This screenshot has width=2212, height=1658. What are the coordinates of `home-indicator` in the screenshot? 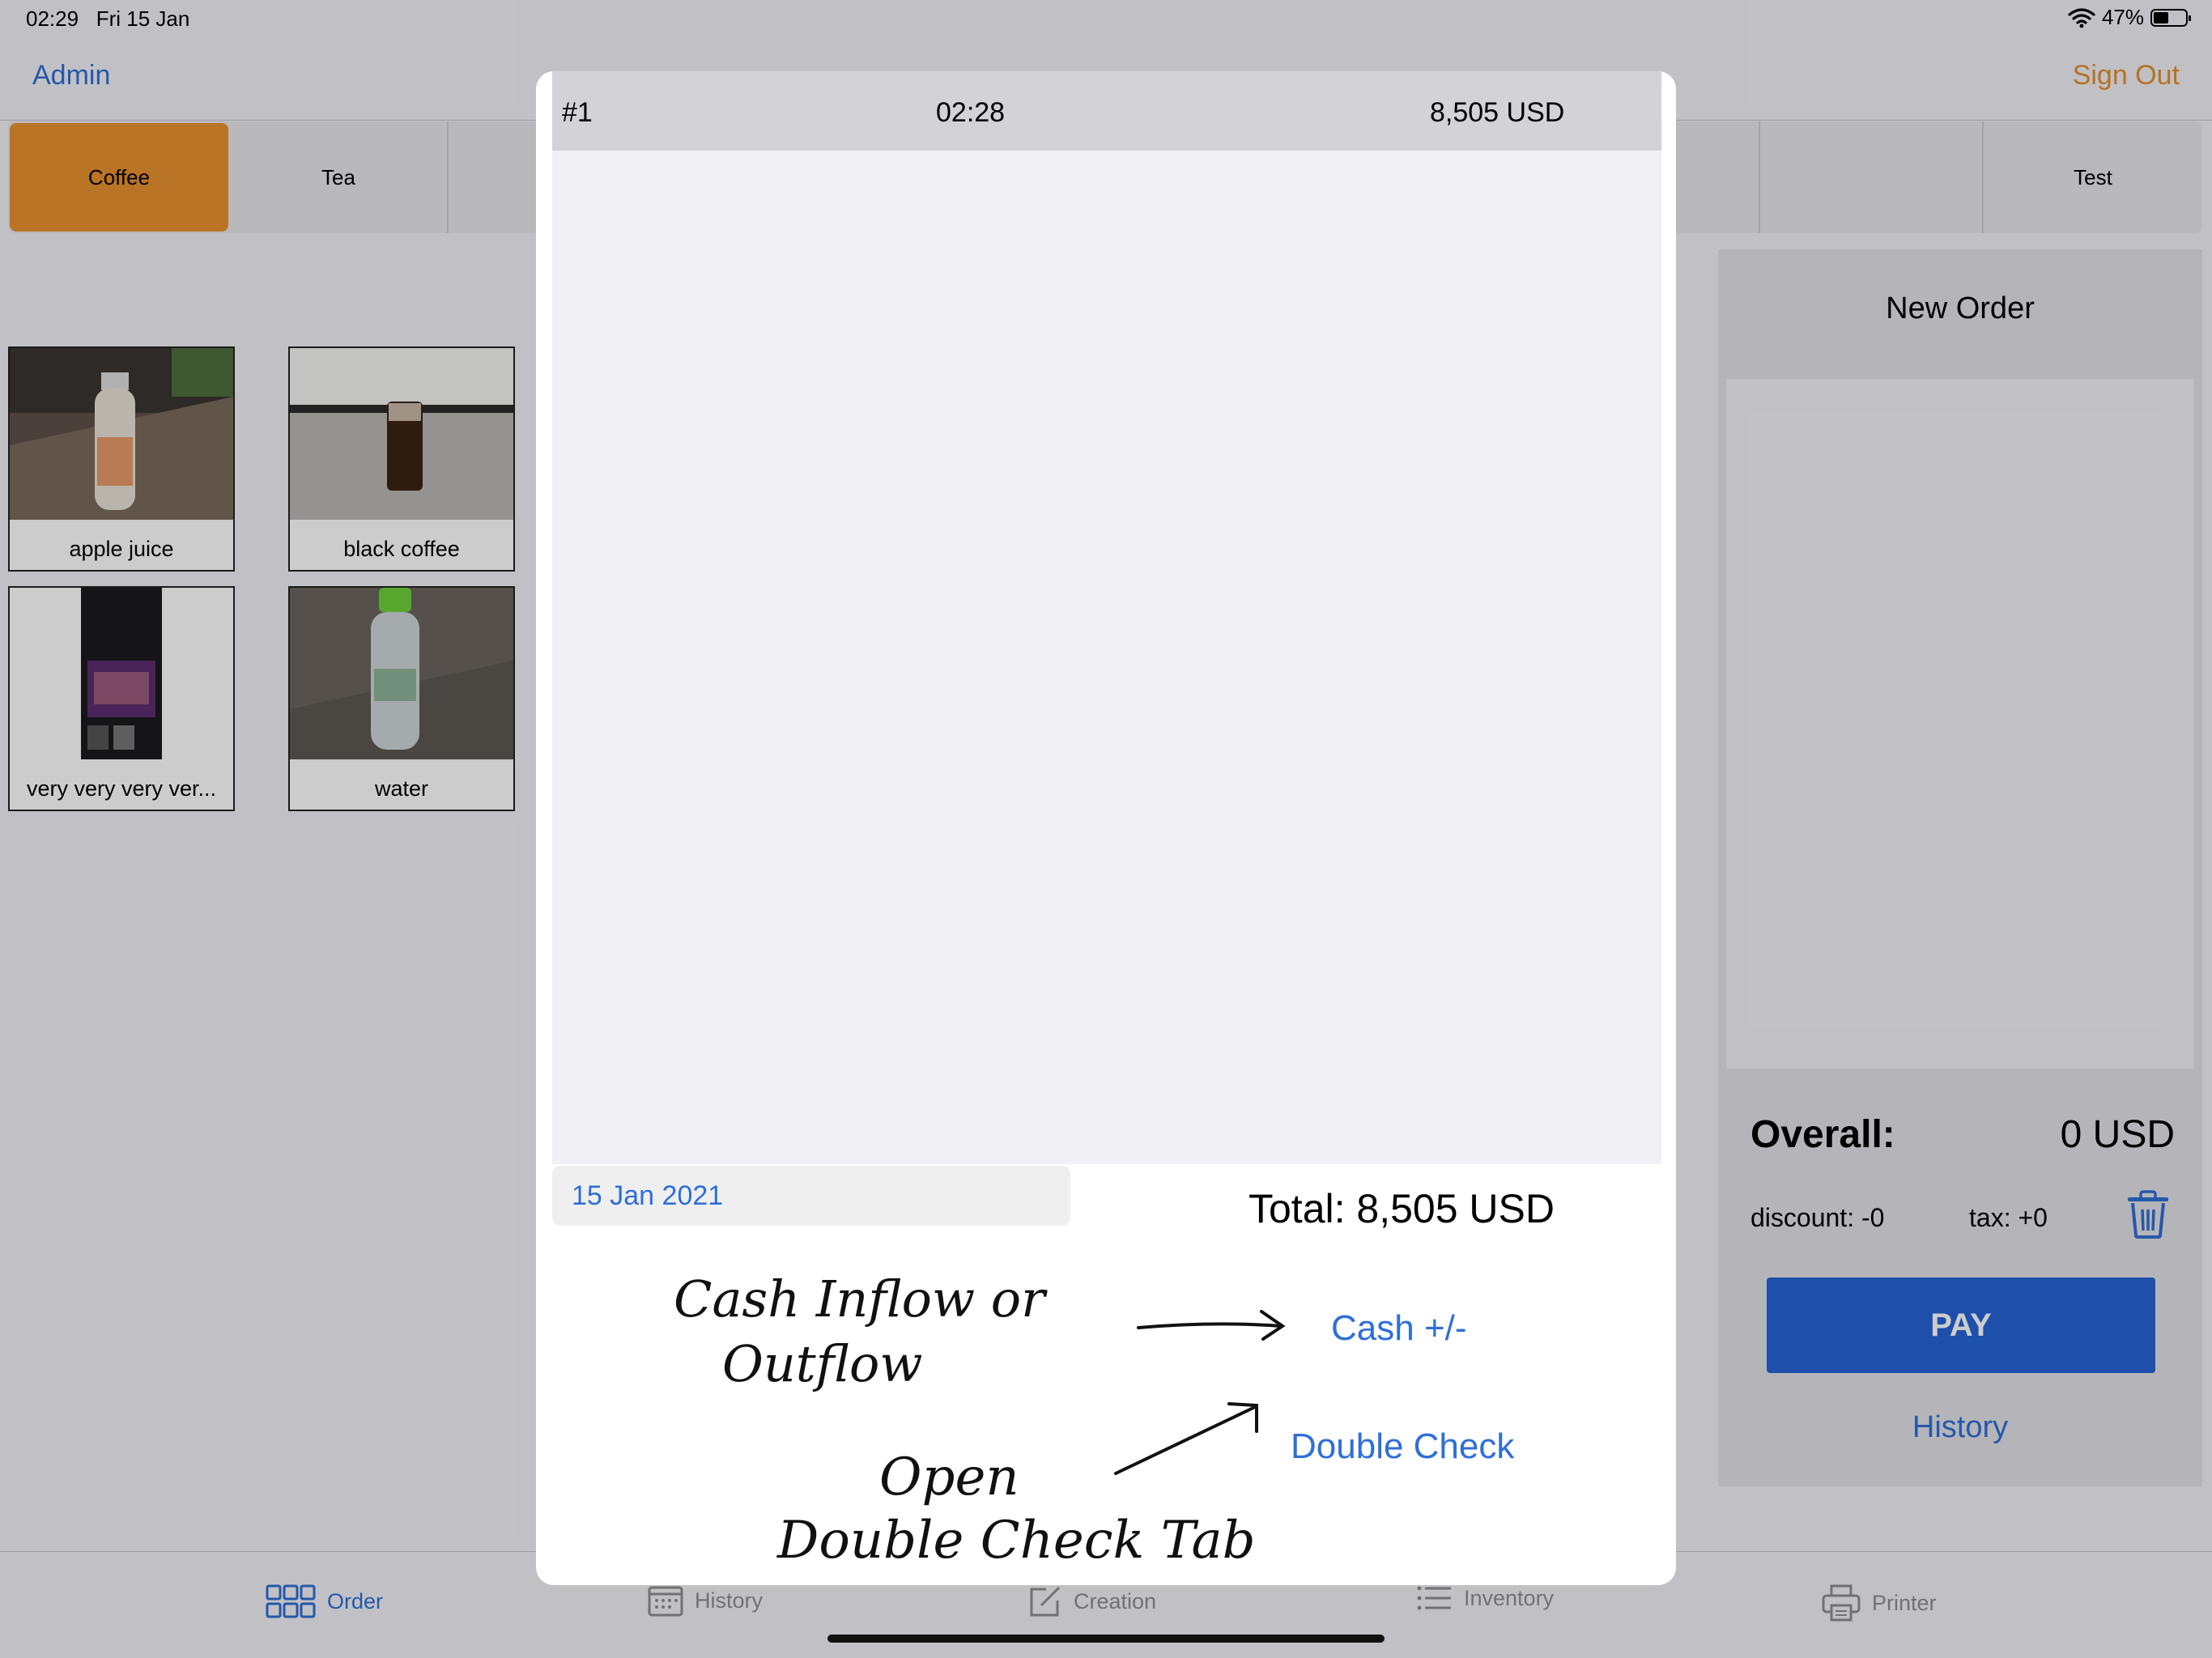 It's located at (1106, 1639).